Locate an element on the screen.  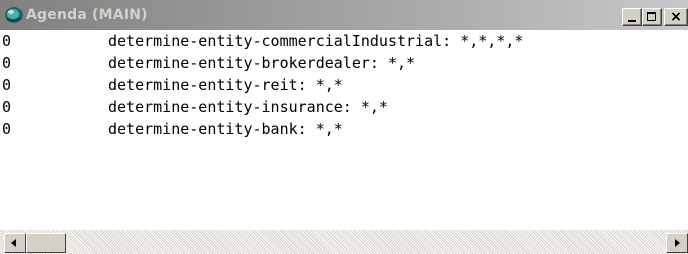
agenda-row: 0 determine-entity-reit: *,* is located at coordinates (344, 85).